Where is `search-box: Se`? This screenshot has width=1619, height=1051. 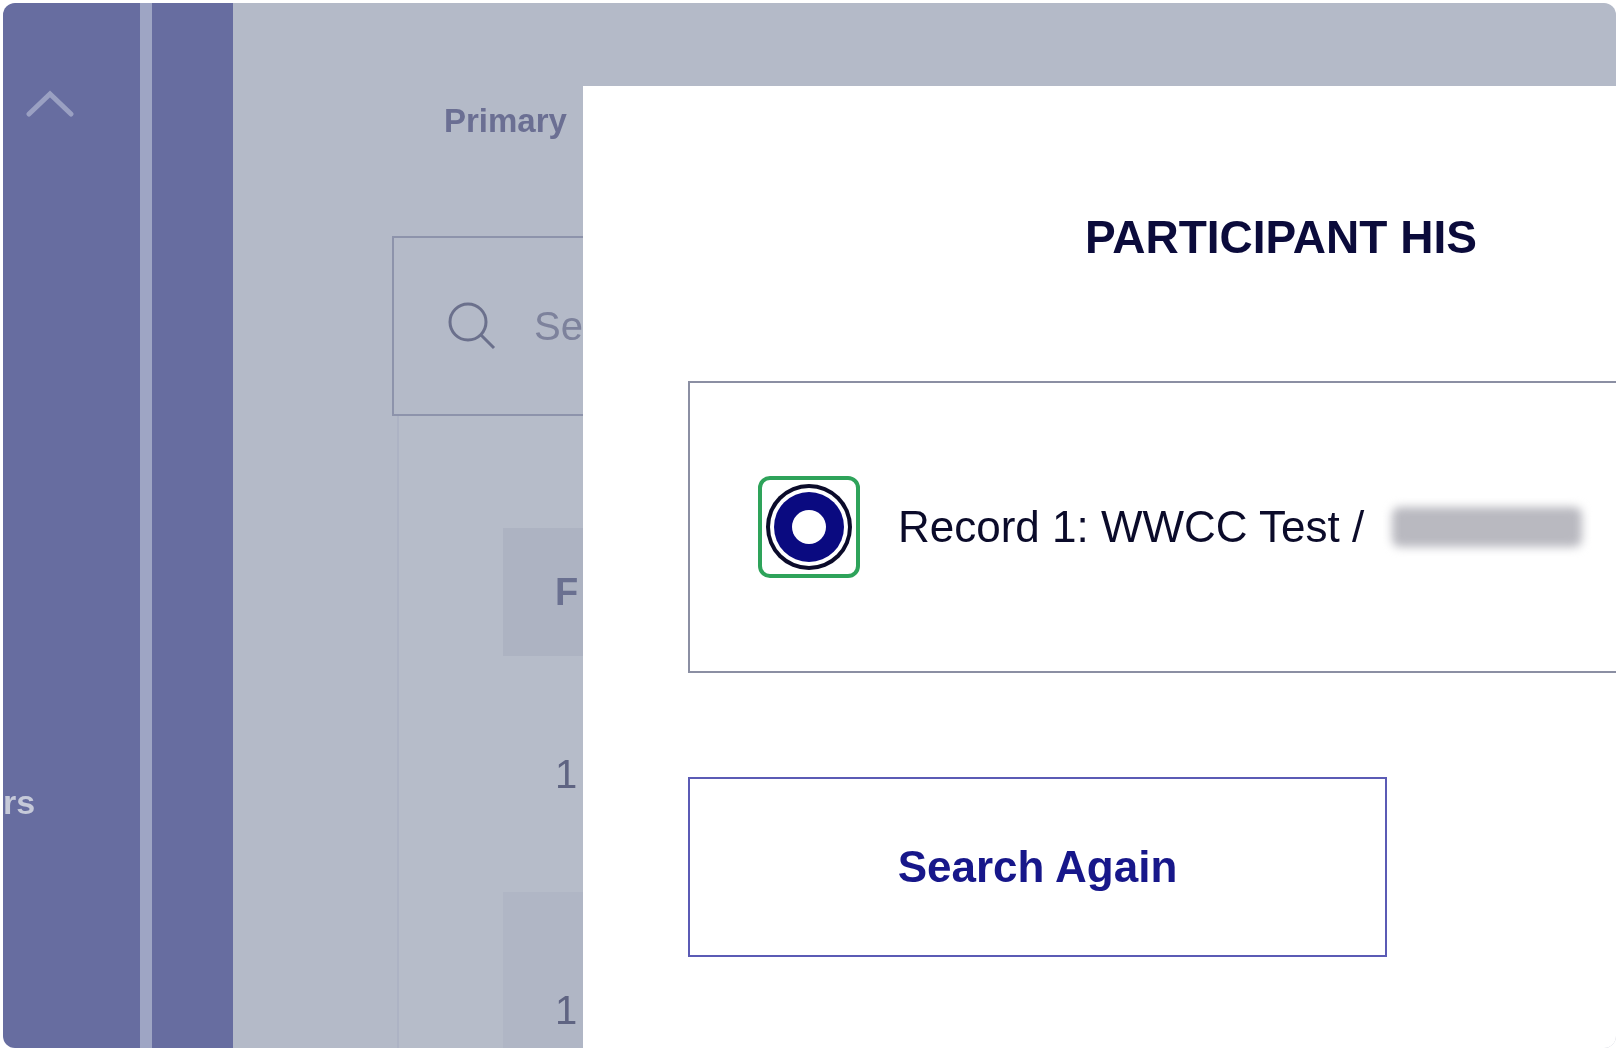 search-box: Se is located at coordinates (487, 326).